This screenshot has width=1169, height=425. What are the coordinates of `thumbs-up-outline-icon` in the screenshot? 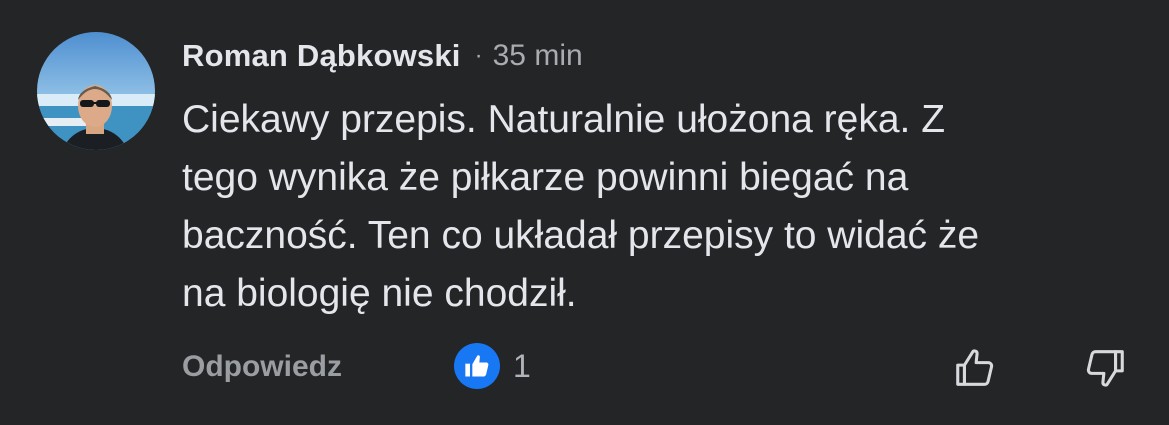 It's located at (975, 367).